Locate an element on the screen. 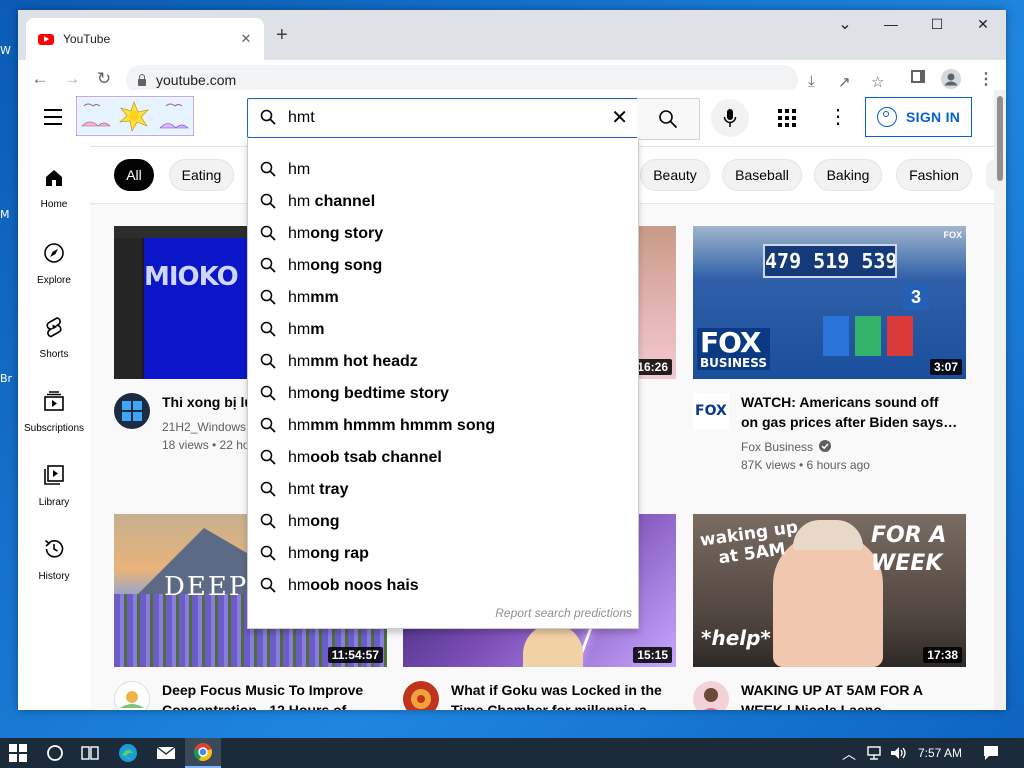 This screenshot has height=768, width=1024. scrollbar-thumb is located at coordinates (1000, 138).